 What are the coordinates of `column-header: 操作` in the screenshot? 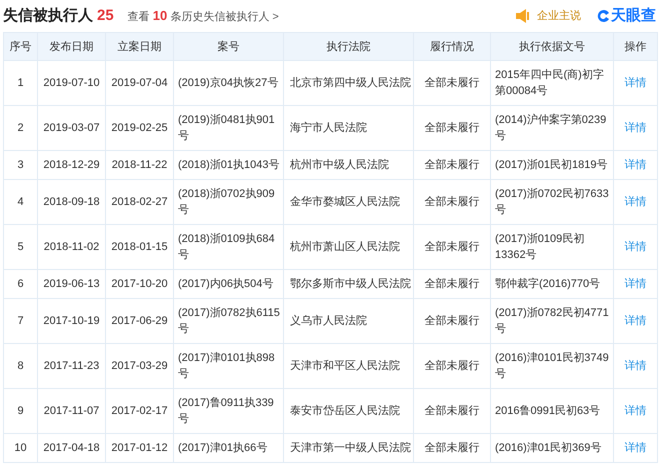 It's located at (636, 46).